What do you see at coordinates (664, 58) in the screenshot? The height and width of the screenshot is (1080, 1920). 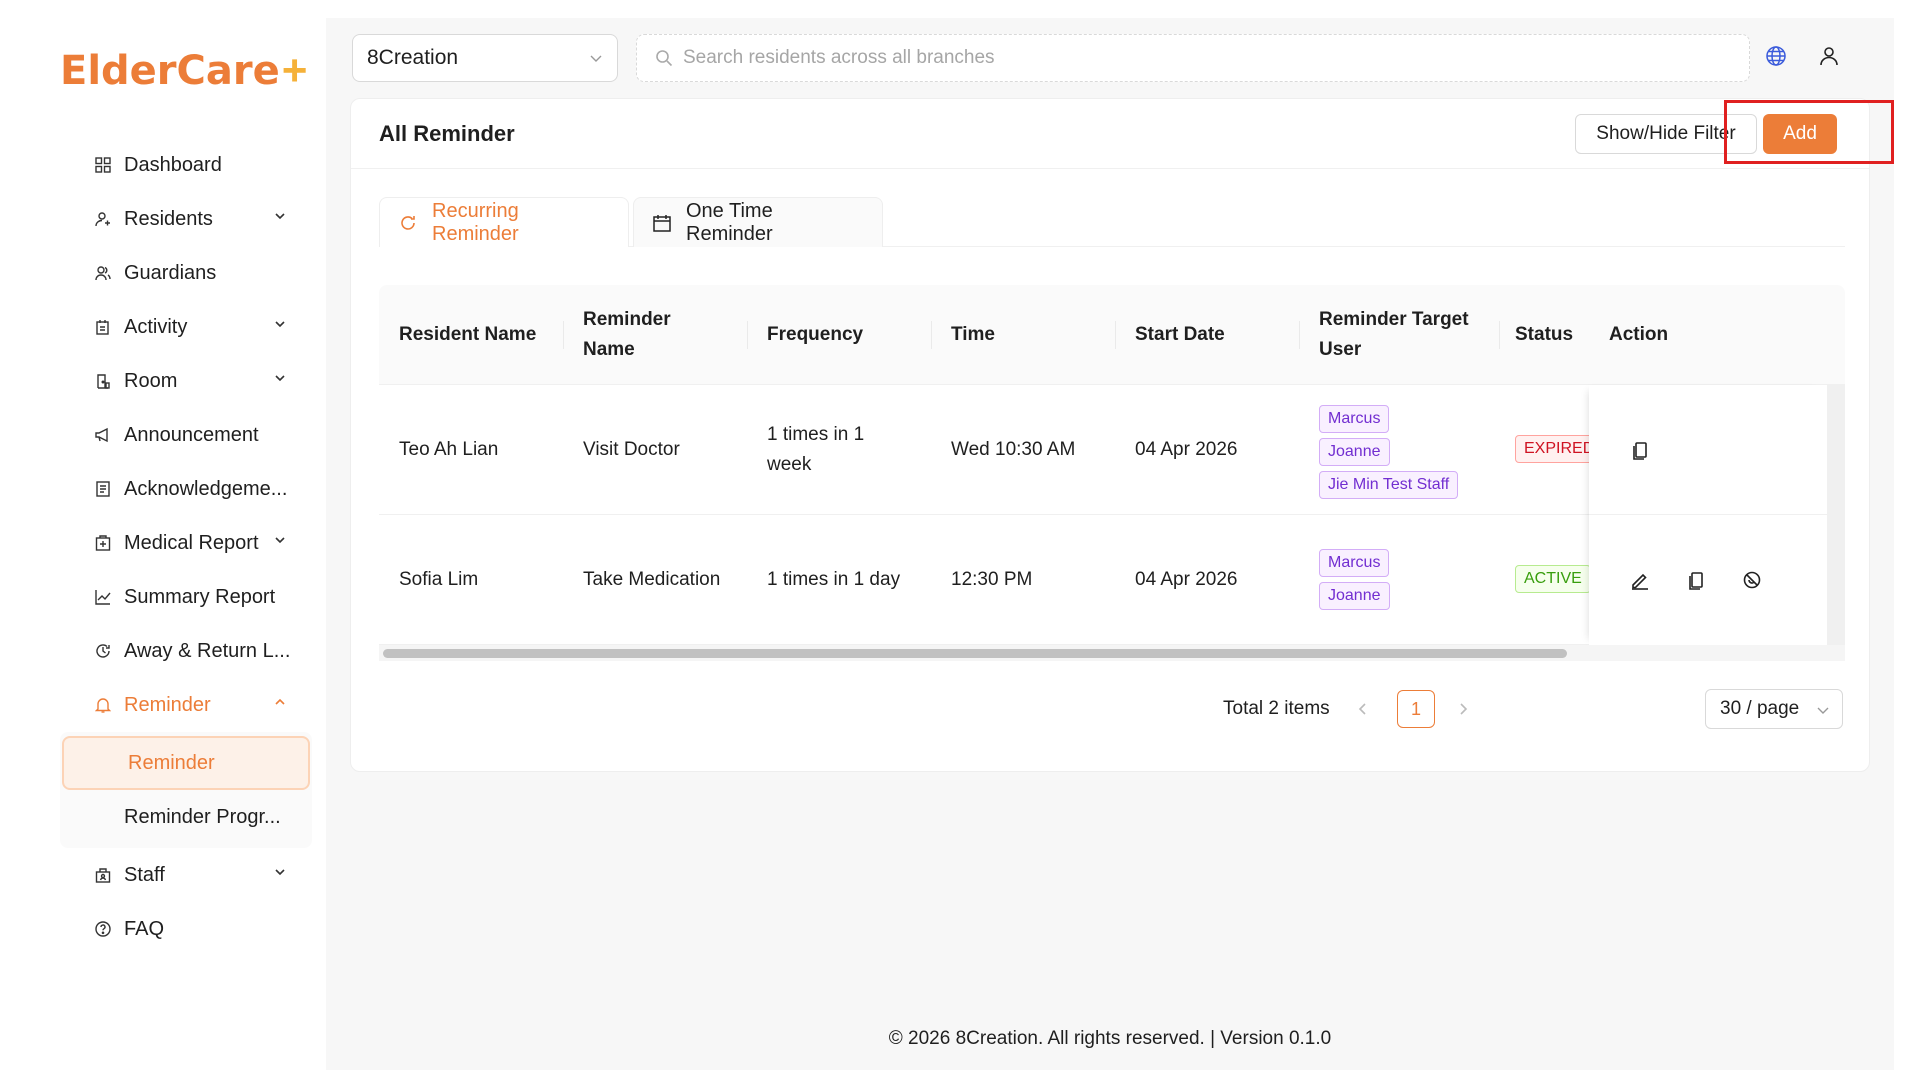 I see `search-icon` at bounding box center [664, 58].